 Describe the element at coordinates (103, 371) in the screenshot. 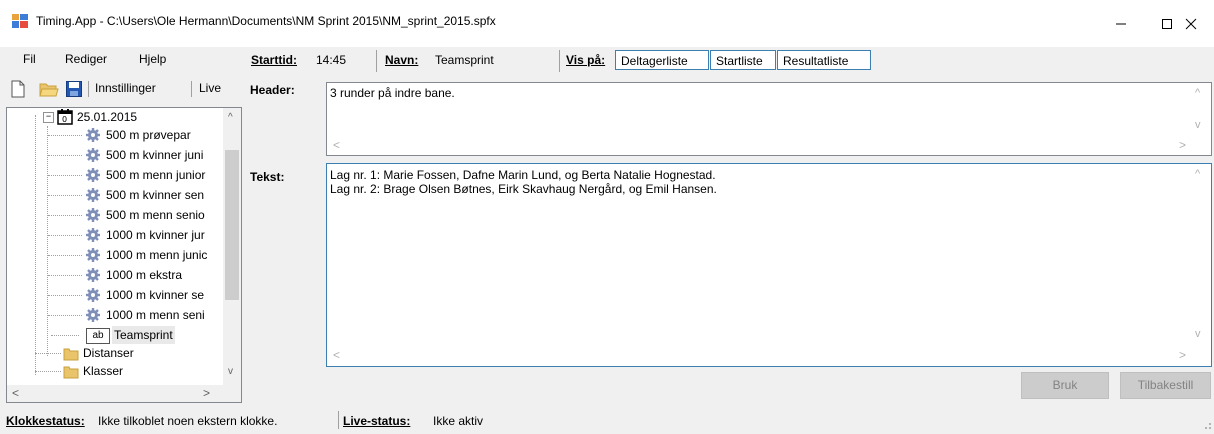

I see `tree-folder-klasser: Klasser` at that location.